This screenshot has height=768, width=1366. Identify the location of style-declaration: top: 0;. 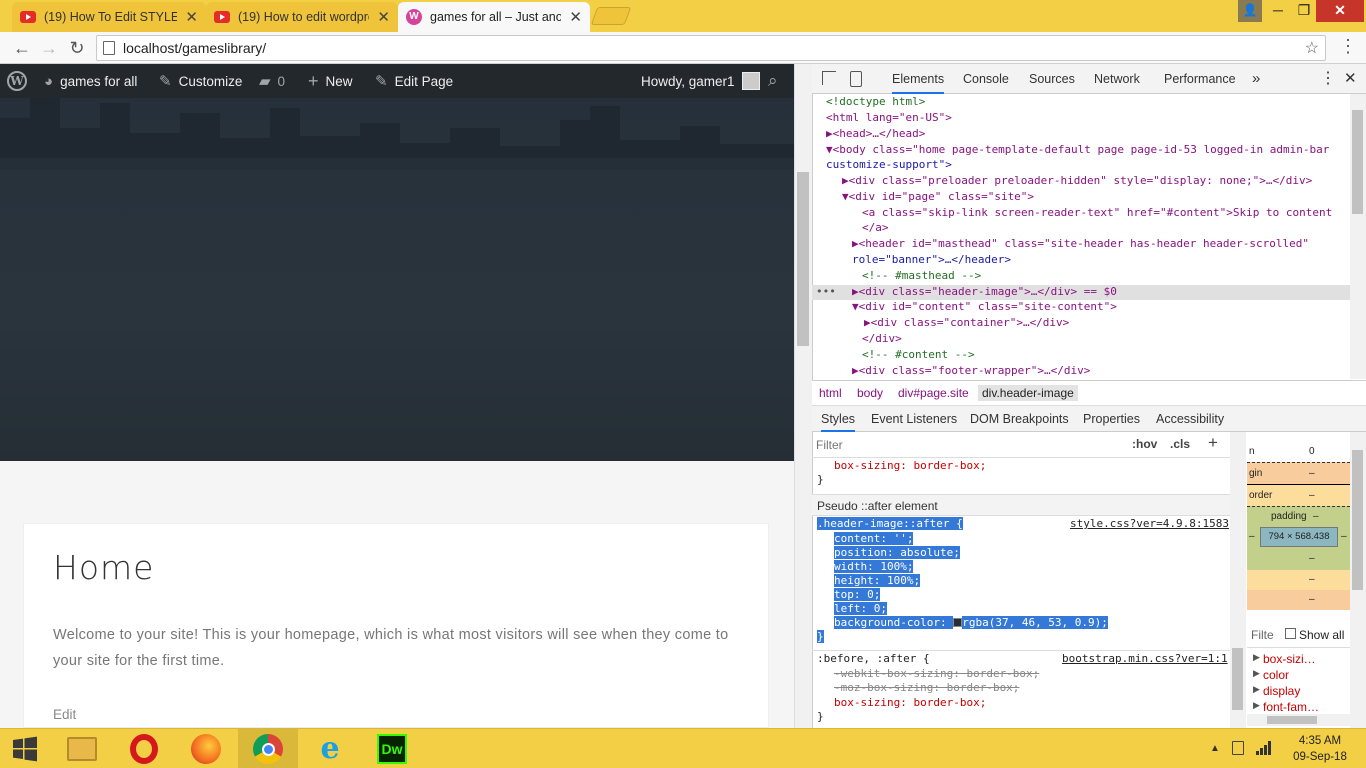
(857, 595).